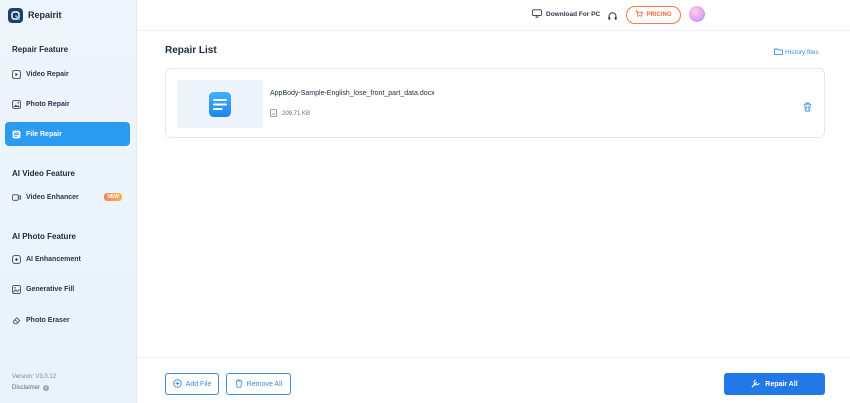 The image size is (850, 403). Describe the element at coordinates (67, 134) in the screenshot. I see `sidebar-item-file-repair: File Repair` at that location.